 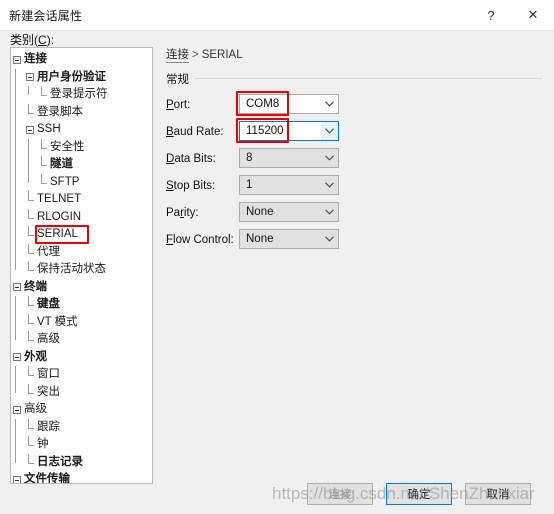 What do you see at coordinates (280, 104) in the screenshot?
I see `combobox-value-0: COM8` at bounding box center [280, 104].